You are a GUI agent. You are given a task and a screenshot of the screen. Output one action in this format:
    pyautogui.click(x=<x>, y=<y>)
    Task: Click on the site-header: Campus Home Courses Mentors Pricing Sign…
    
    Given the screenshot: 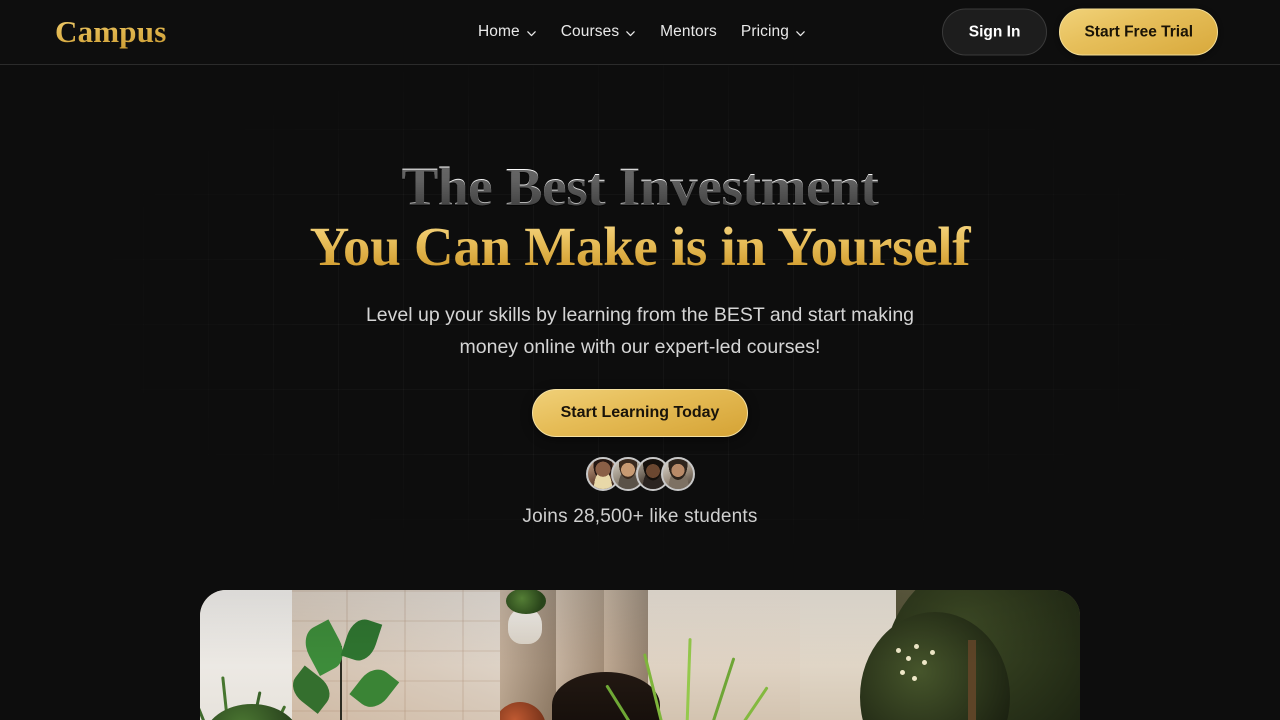 What is the action you would take?
    pyautogui.click(x=640, y=32)
    